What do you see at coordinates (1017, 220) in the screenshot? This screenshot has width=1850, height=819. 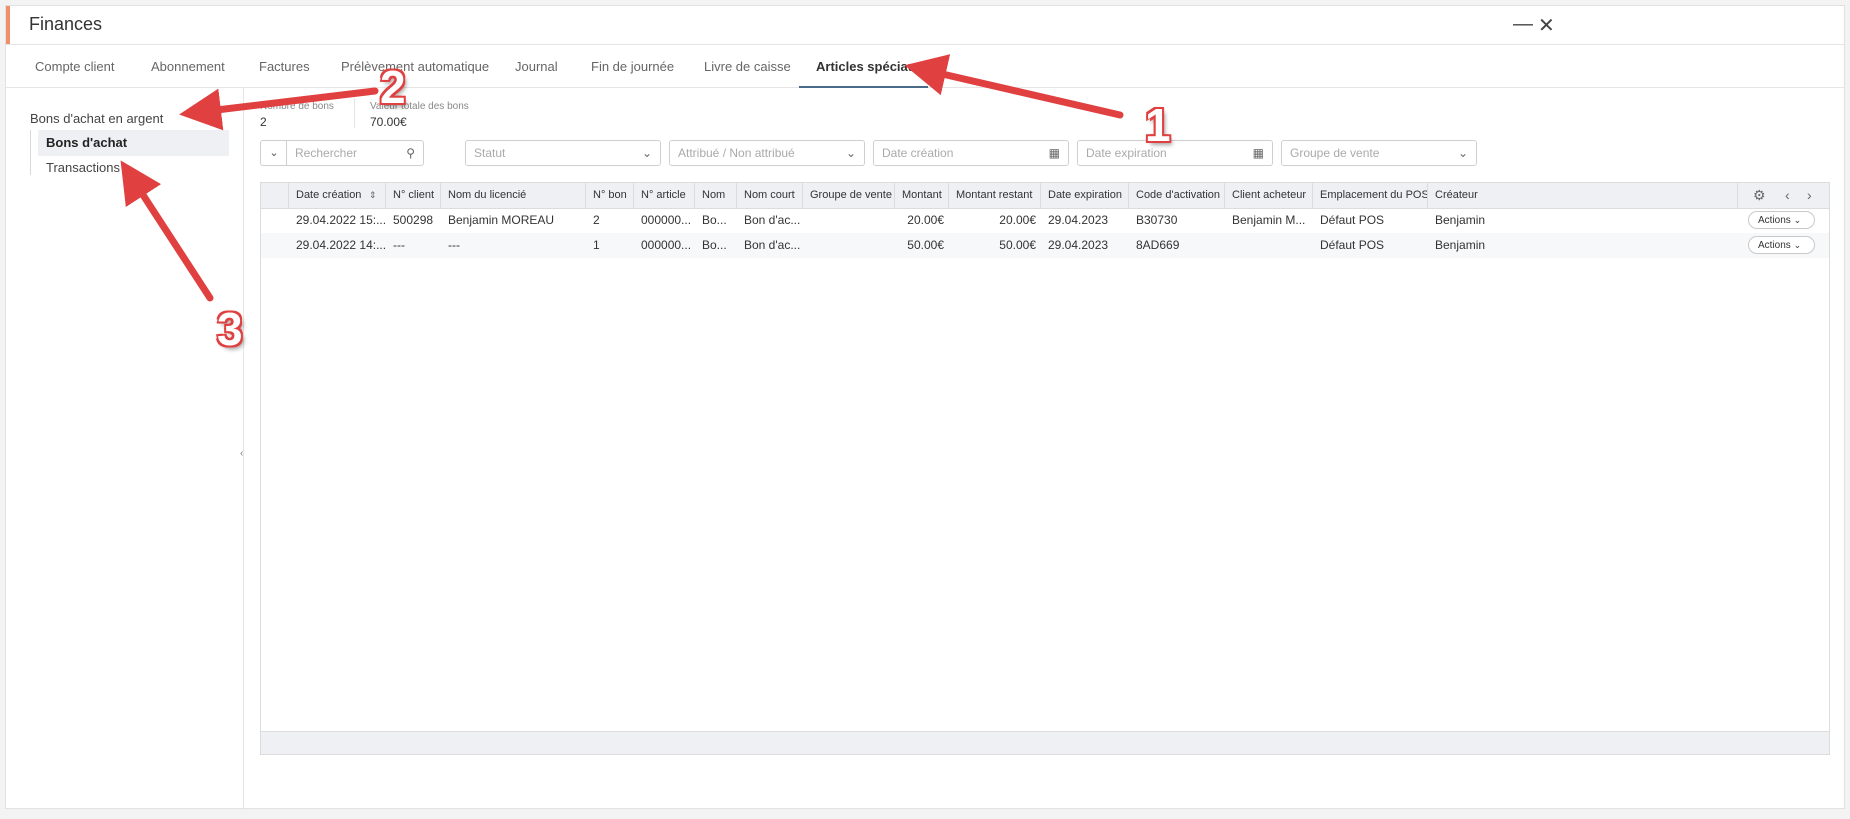 I see `cell-remaining: 20.00€` at bounding box center [1017, 220].